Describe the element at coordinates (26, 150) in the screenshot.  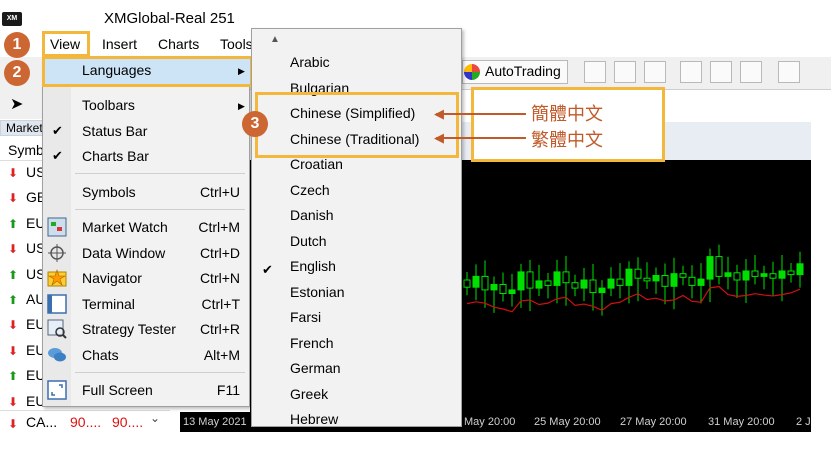
I see `symbol-column-header: Symb` at that location.